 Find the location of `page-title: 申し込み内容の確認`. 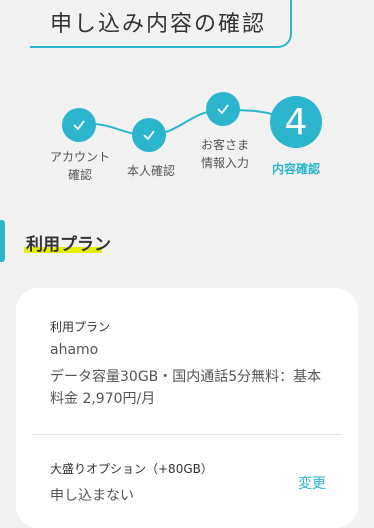

page-title: 申し込み内容の確認 is located at coordinates (158, 24).